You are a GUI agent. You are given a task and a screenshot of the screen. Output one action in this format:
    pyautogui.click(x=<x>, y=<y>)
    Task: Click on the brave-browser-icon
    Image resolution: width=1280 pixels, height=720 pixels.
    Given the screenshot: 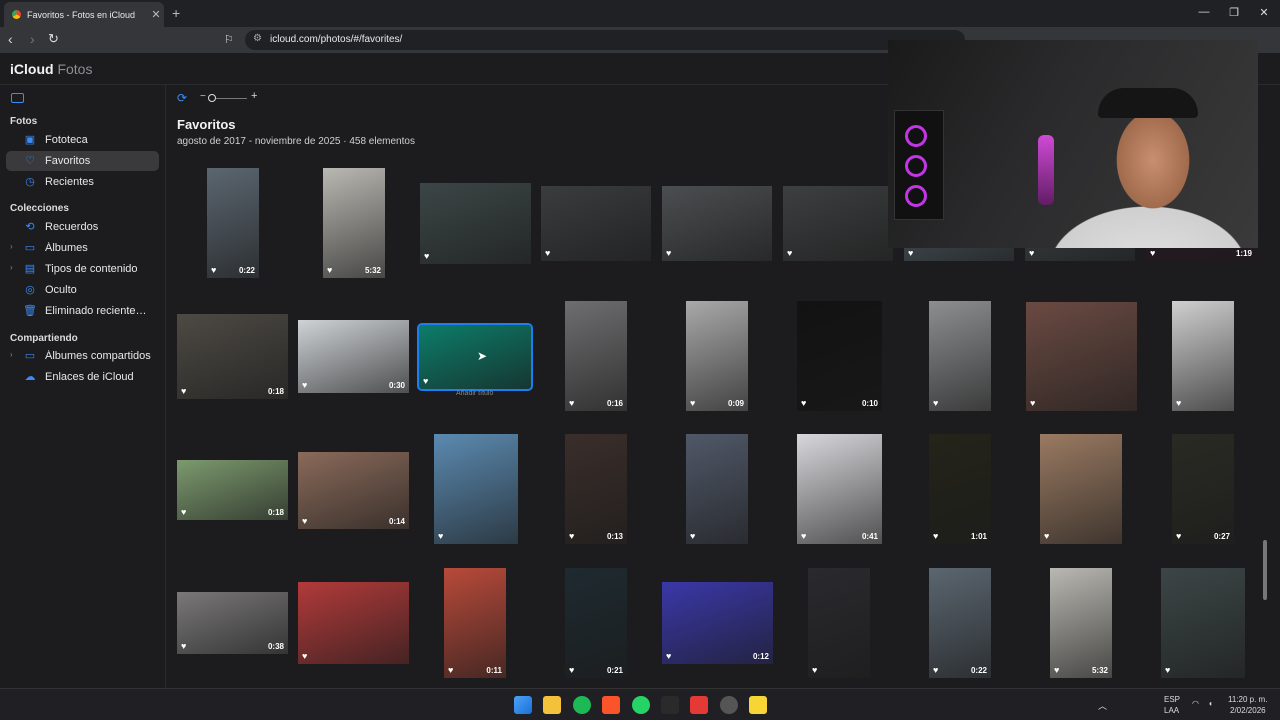 What is the action you would take?
    pyautogui.click(x=611, y=705)
    